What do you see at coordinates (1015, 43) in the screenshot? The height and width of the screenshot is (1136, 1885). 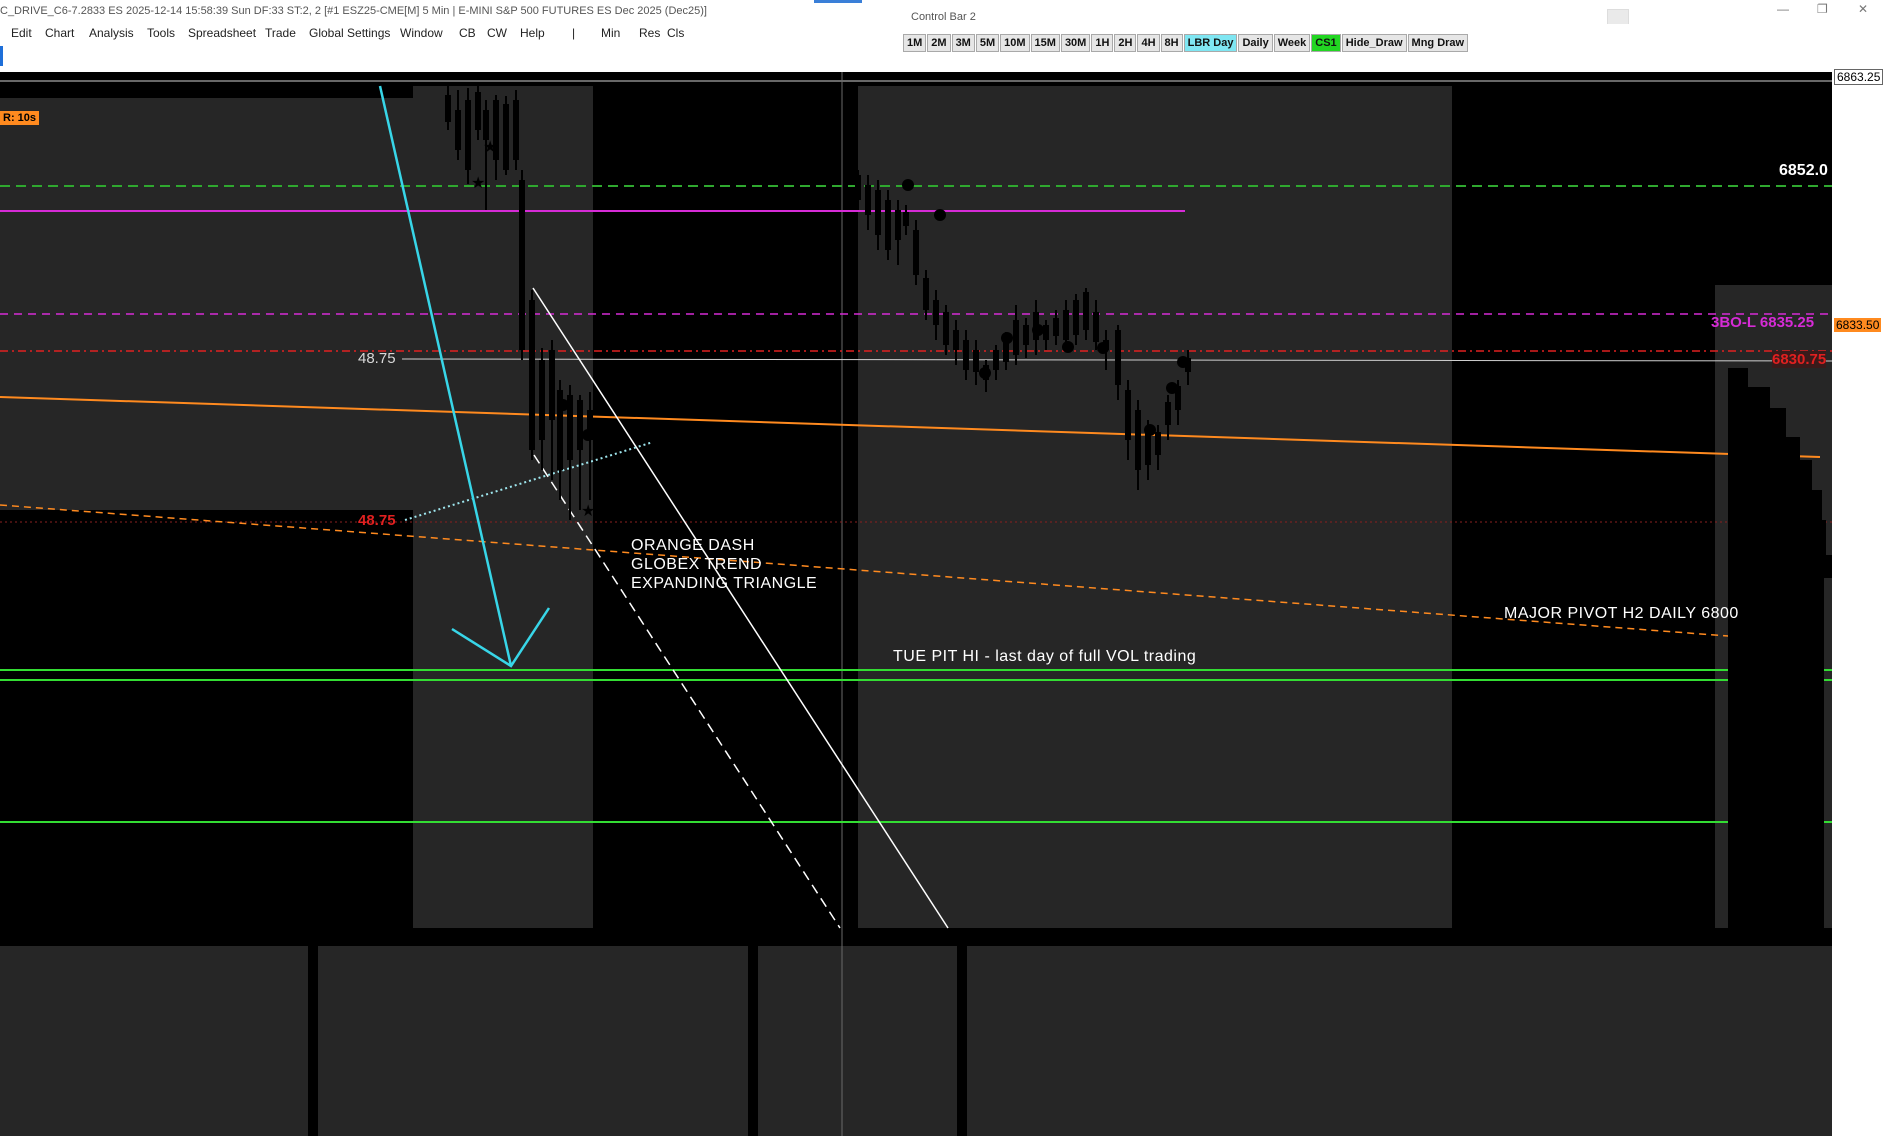 I see `timeframe-button-10m: 10M` at bounding box center [1015, 43].